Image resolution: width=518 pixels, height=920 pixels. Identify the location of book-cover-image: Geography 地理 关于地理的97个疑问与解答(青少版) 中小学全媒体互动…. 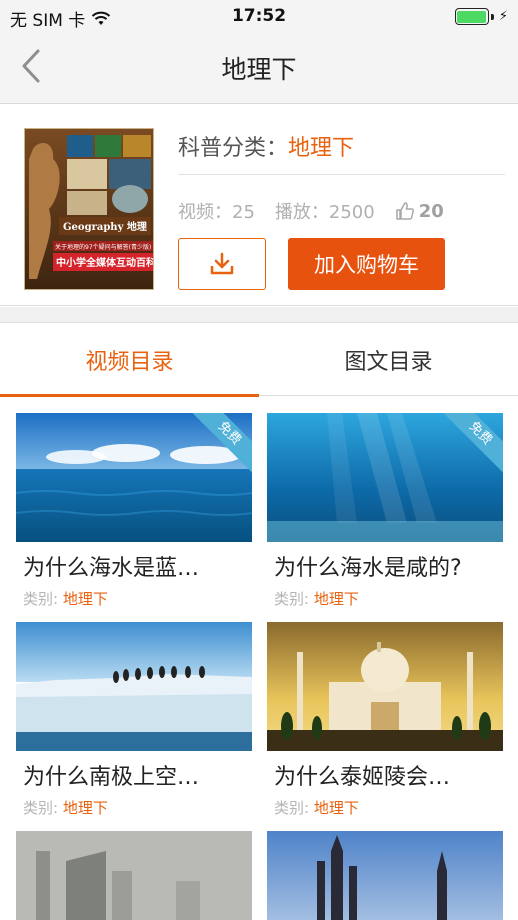
(89, 209).